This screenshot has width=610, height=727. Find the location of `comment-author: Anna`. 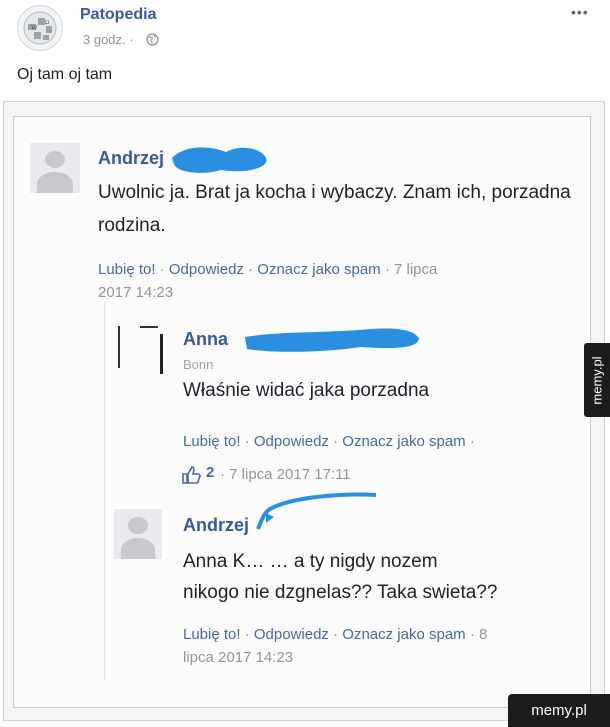

comment-author: Anna is located at coordinates (205, 339).